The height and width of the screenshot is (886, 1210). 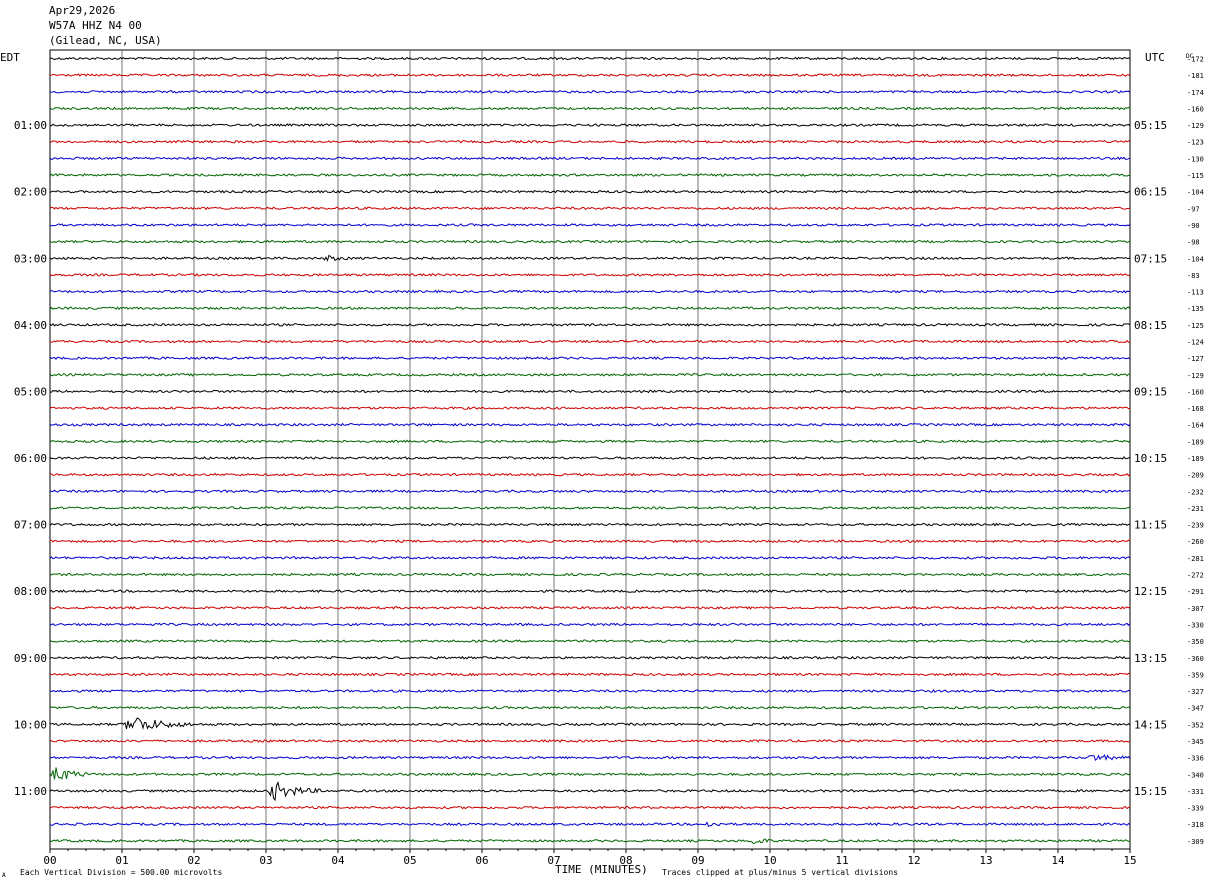 I want to click on right-time-label: 06:15, so click(x=1150, y=192).